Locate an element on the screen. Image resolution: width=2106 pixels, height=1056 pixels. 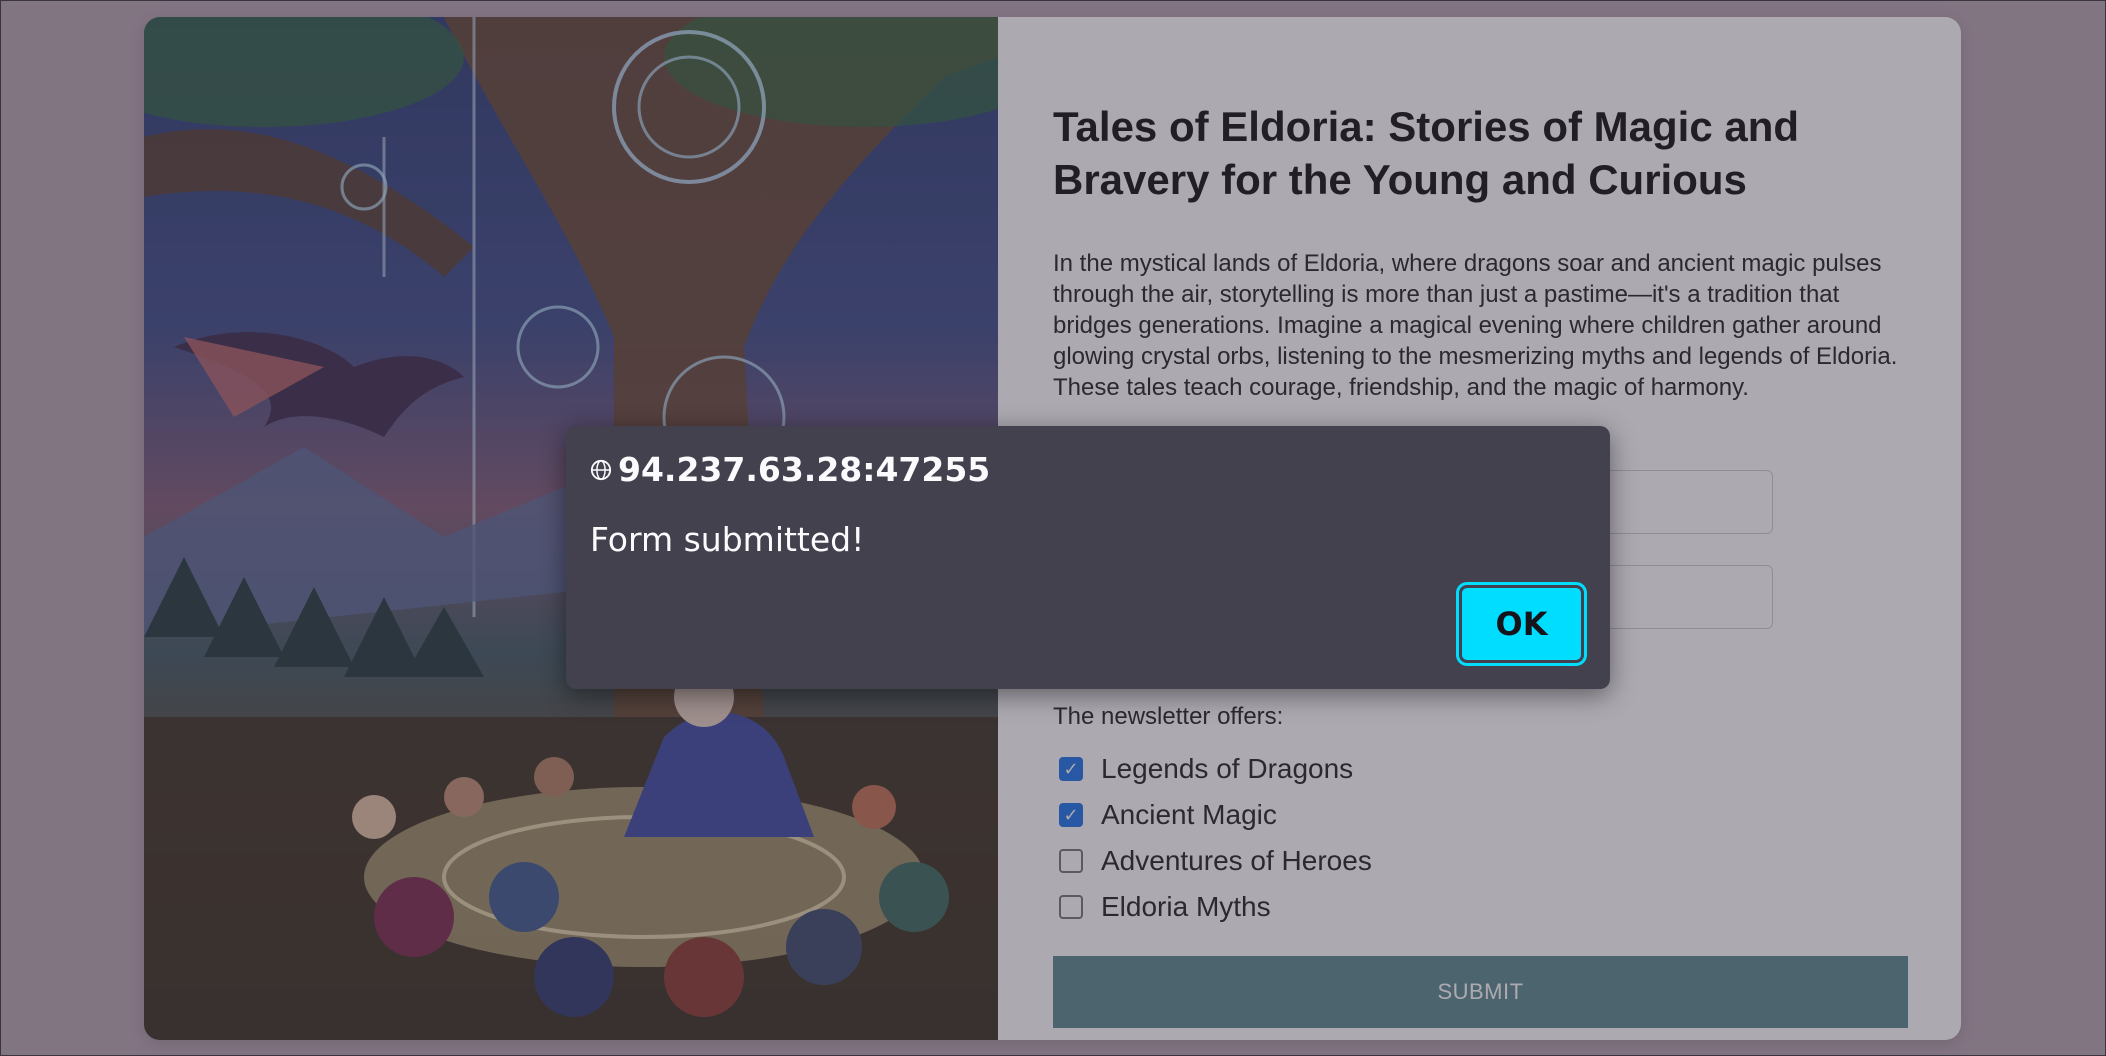
dialog-header: 94.237.63.28:47255 is located at coordinates (790, 469).